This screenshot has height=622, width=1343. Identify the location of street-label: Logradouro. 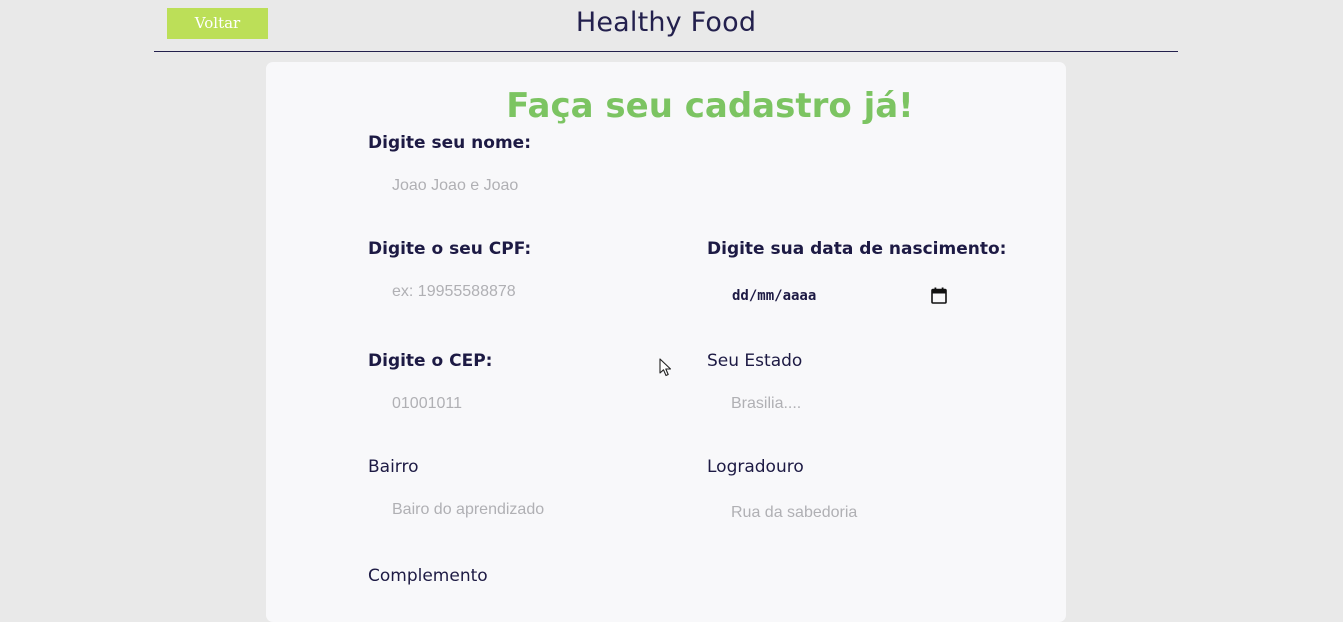
(755, 467).